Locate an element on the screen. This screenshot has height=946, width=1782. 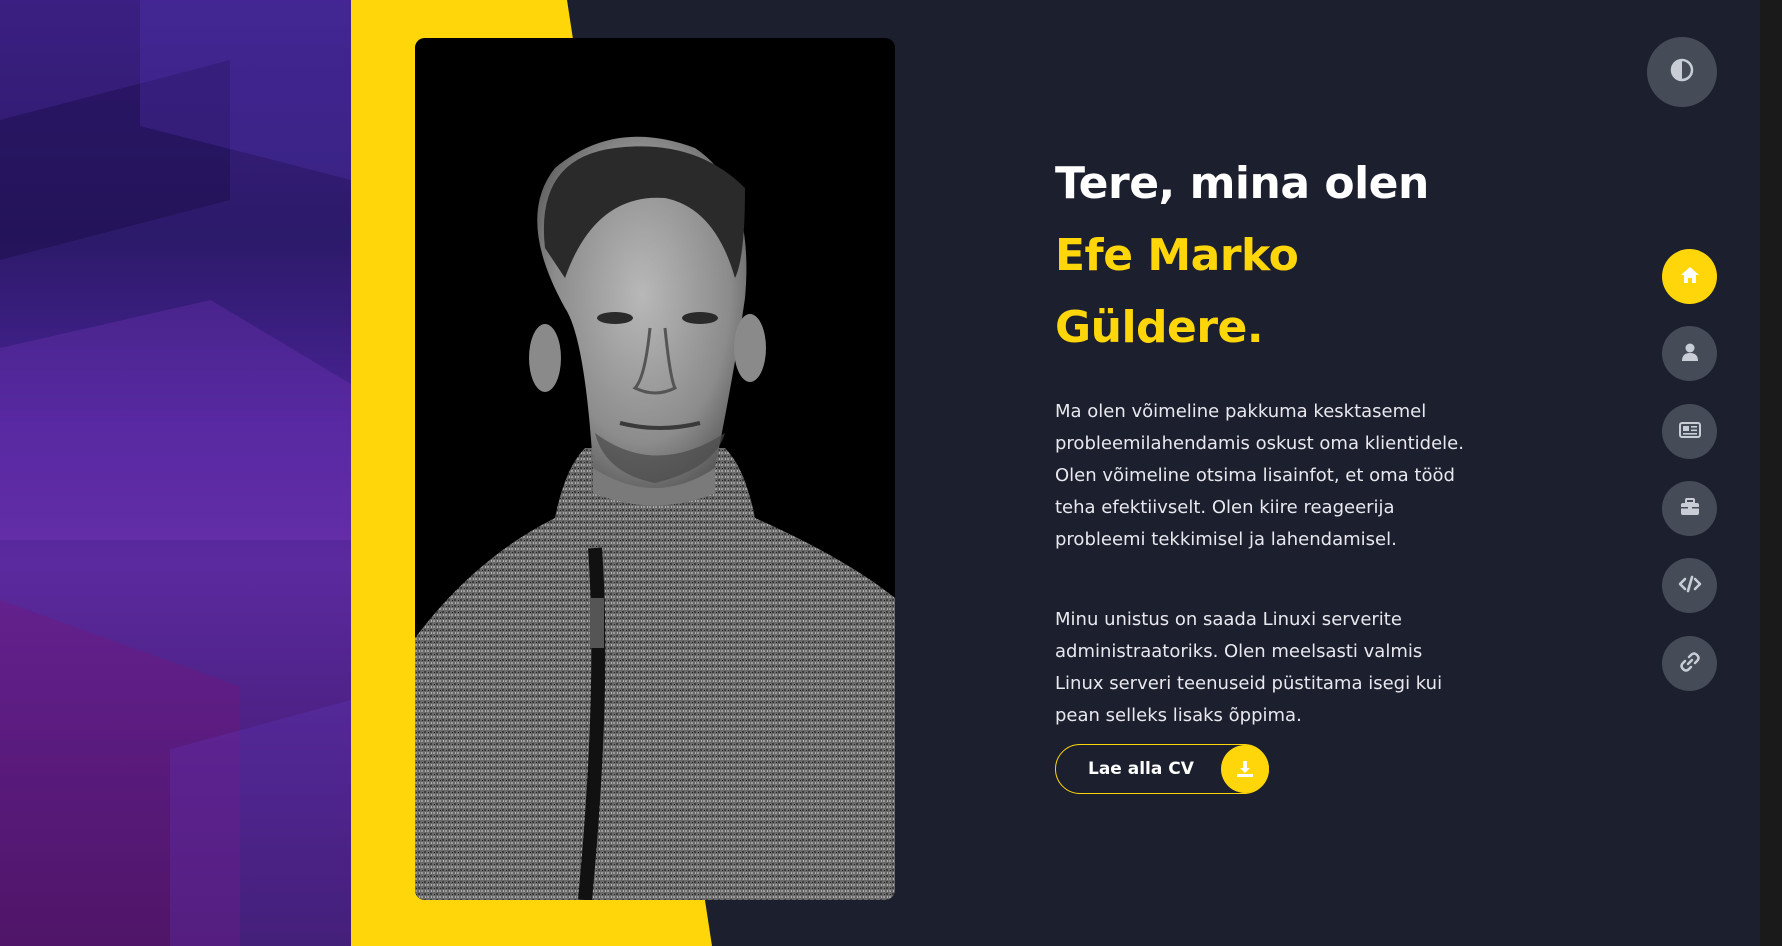
download-icon is located at coordinates (1245, 769).